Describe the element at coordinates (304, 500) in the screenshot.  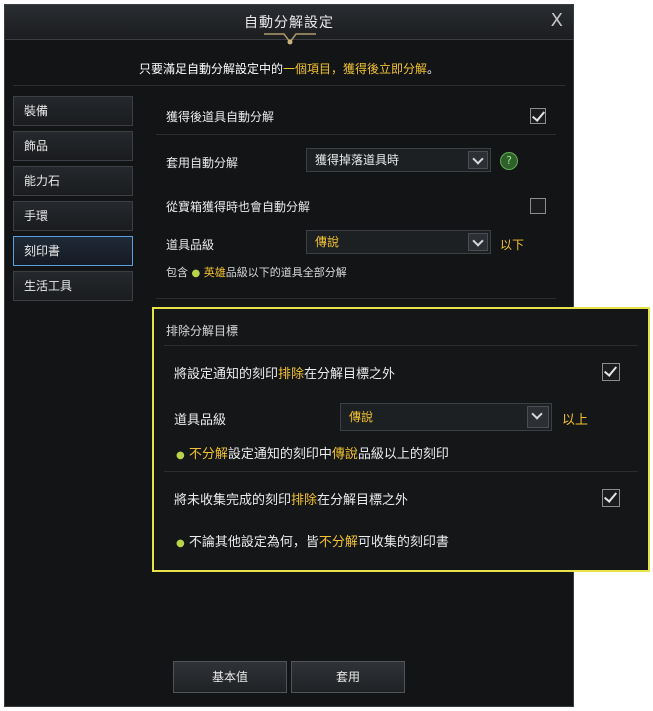
I see `exclude-uncollected-highlight: 排除` at that location.